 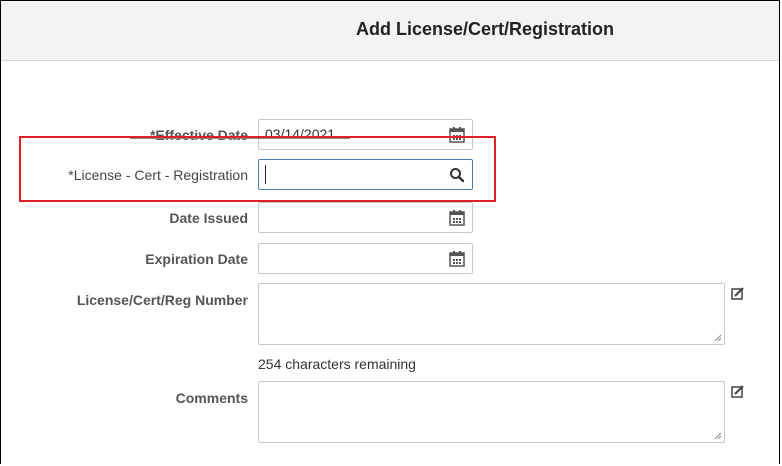 What do you see at coordinates (257, 169) in the screenshot?
I see `highlight-box` at bounding box center [257, 169].